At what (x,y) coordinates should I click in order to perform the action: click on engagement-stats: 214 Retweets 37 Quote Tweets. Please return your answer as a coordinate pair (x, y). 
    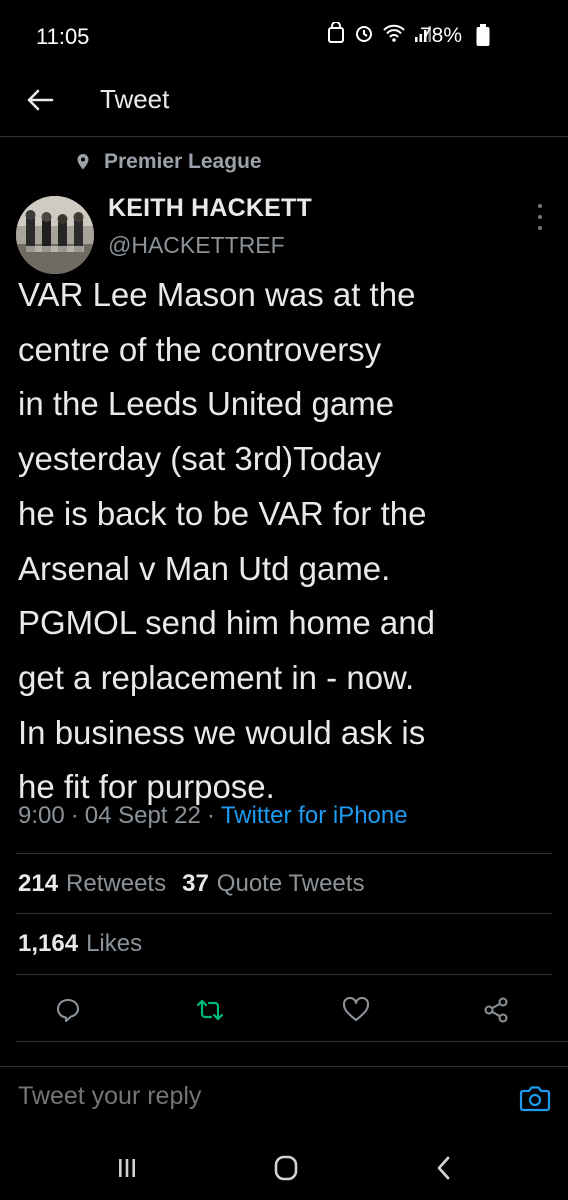
    Looking at the image, I should click on (191, 884).